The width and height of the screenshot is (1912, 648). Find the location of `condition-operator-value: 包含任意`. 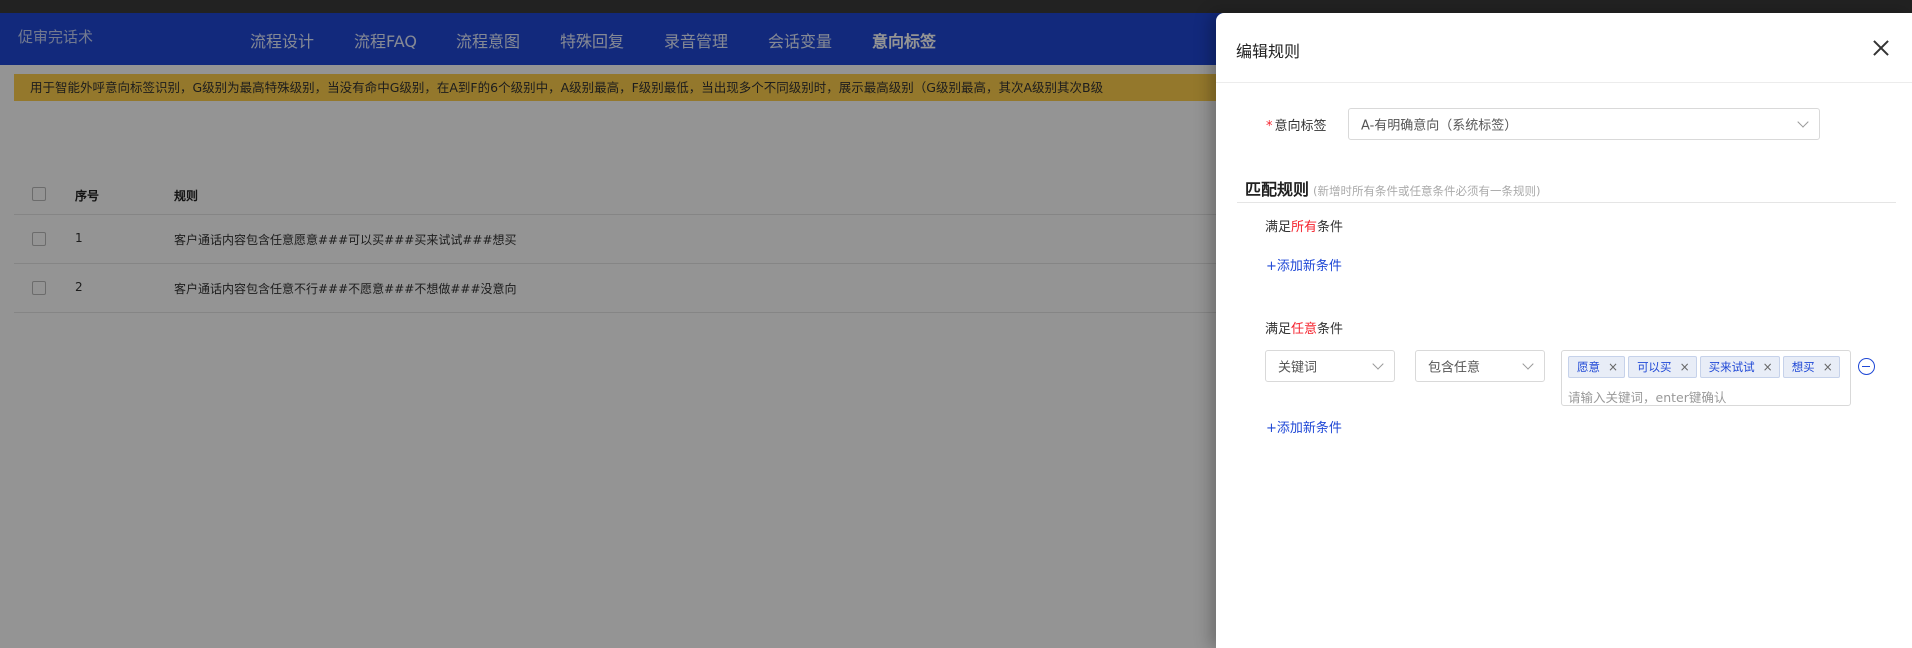

condition-operator-value: 包含任意 is located at coordinates (1454, 368).